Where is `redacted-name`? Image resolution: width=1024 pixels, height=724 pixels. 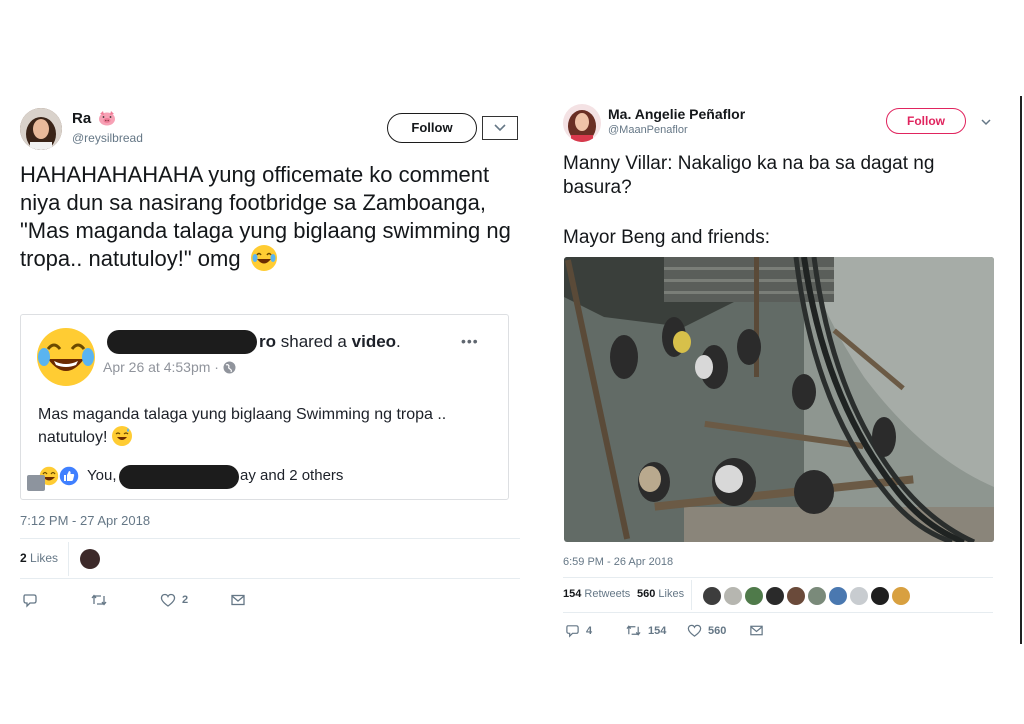
redacted-name is located at coordinates (182, 342).